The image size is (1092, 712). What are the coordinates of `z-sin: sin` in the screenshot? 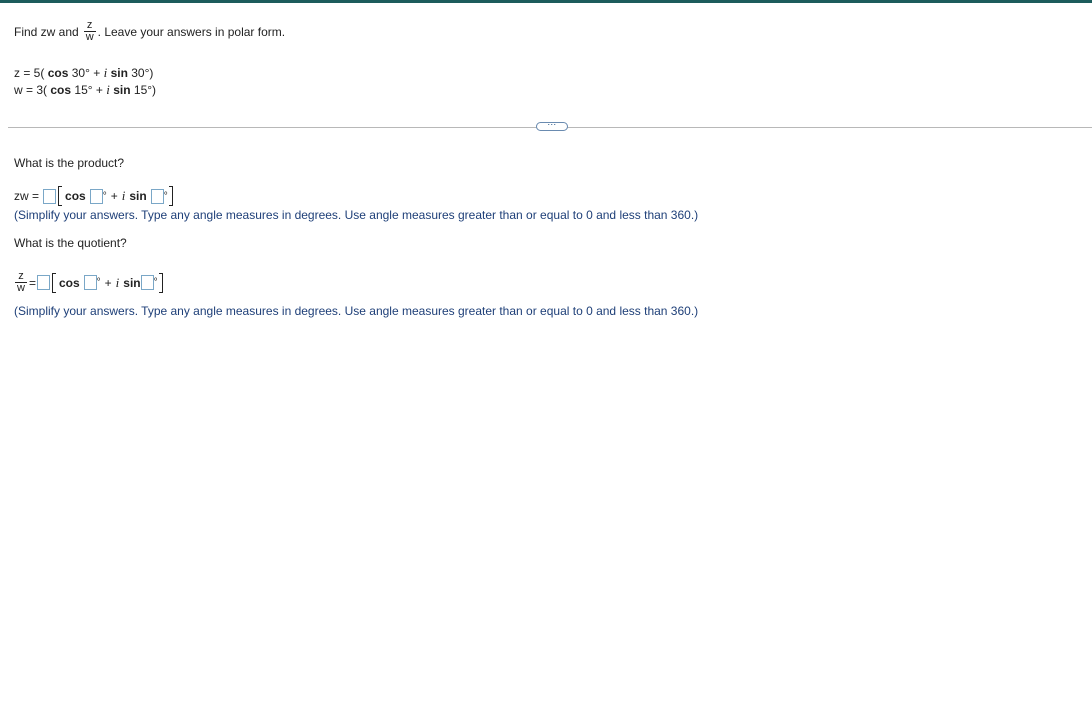 It's located at (119, 73).